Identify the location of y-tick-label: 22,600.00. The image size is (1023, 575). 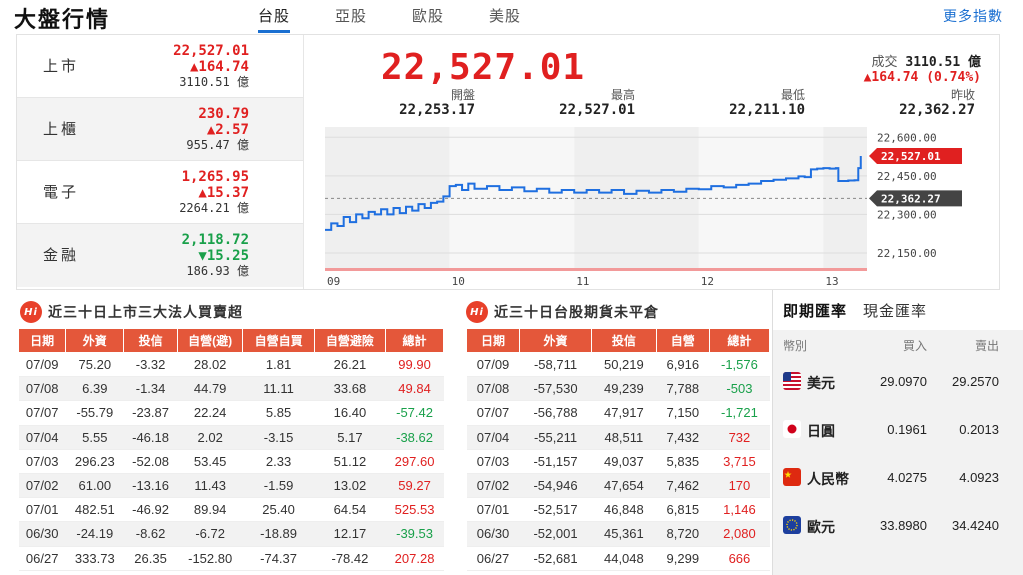
(907, 137).